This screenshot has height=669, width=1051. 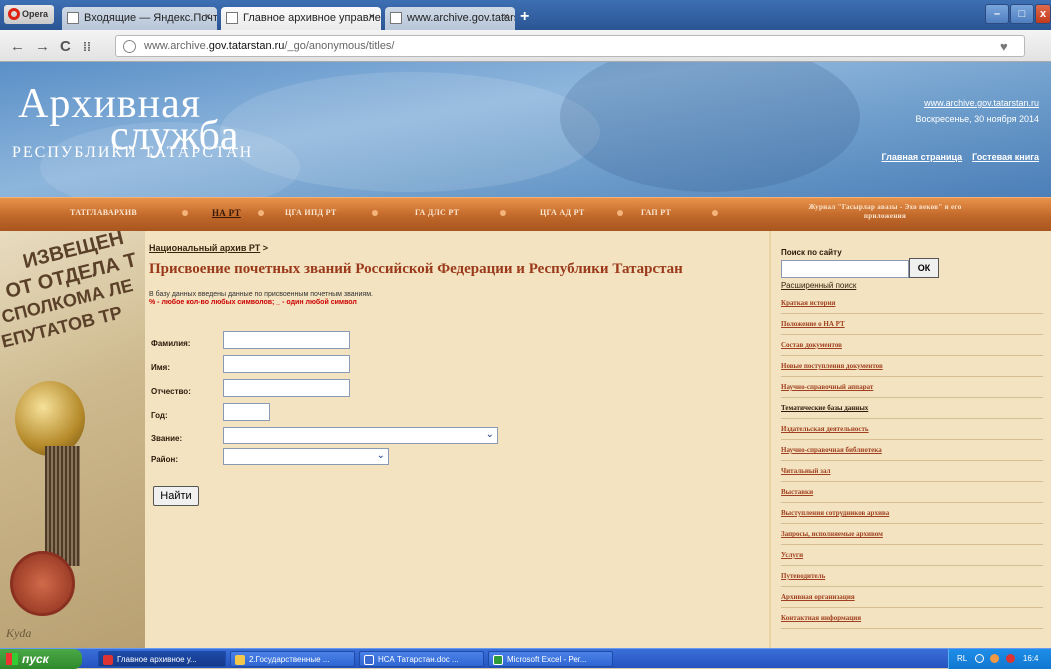 I want to click on home-link: Главная страница, so click(x=921, y=157).